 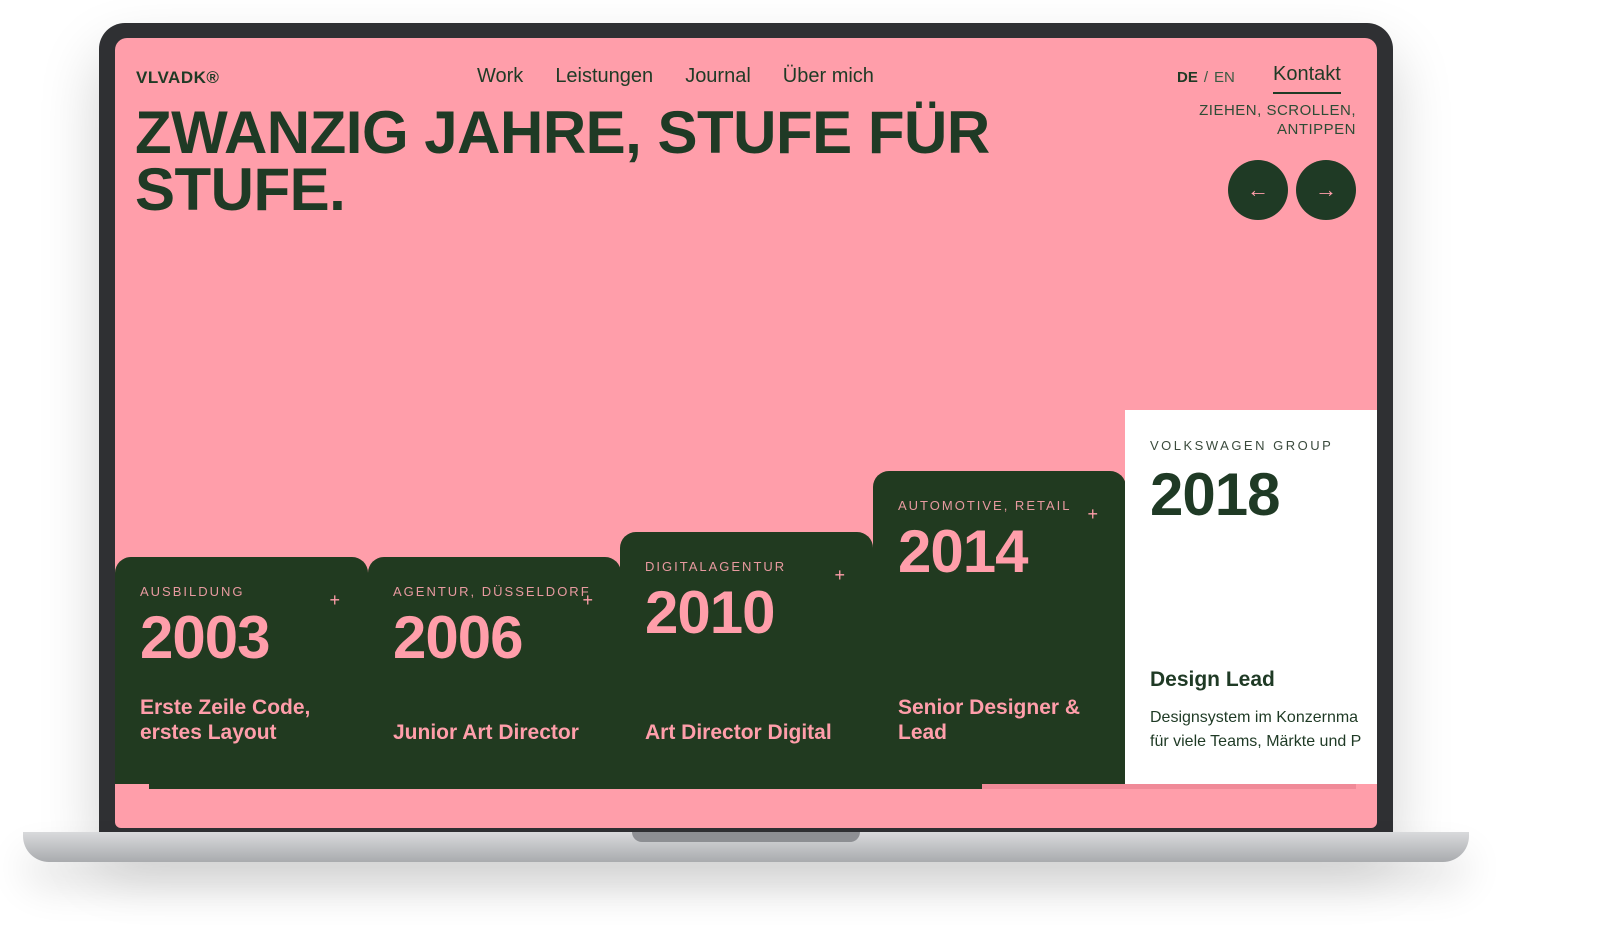 What do you see at coordinates (458, 637) in the screenshot?
I see `card-year: 2006` at bounding box center [458, 637].